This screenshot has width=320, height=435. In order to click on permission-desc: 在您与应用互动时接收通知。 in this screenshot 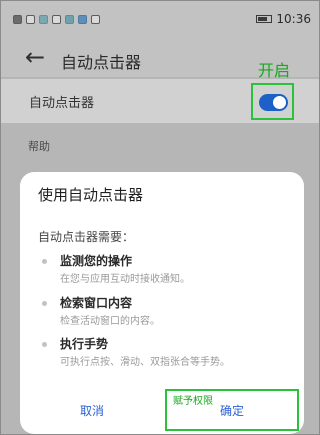, I will do `click(125, 279)`.